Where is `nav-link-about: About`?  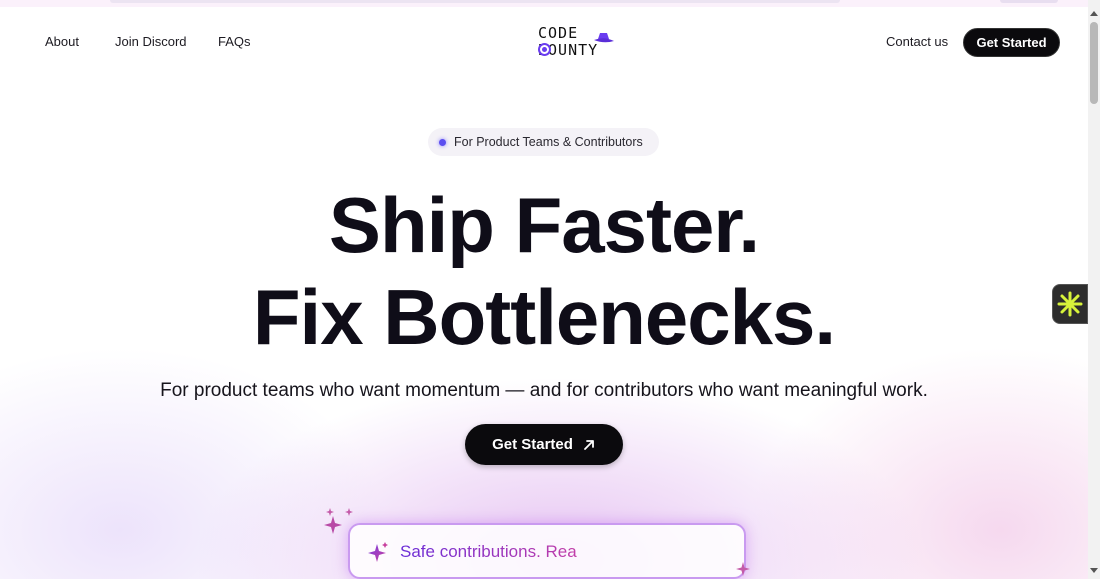
nav-link-about: About is located at coordinates (62, 41).